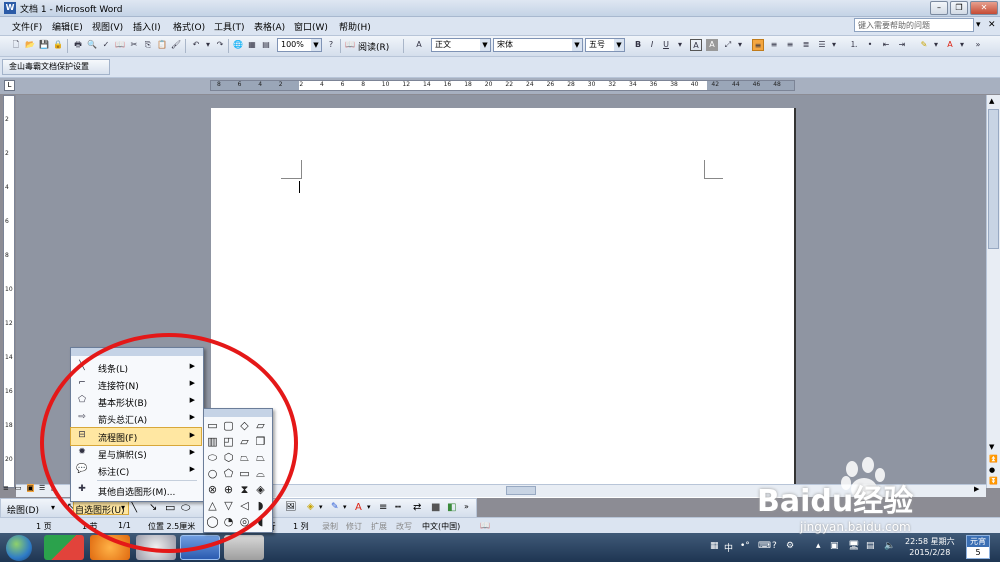 The width and height of the screenshot is (1000, 562). Describe the element at coordinates (56, 67) in the screenshot. I see `doc-protect-button: 金山毒霸文档保护设置` at that location.